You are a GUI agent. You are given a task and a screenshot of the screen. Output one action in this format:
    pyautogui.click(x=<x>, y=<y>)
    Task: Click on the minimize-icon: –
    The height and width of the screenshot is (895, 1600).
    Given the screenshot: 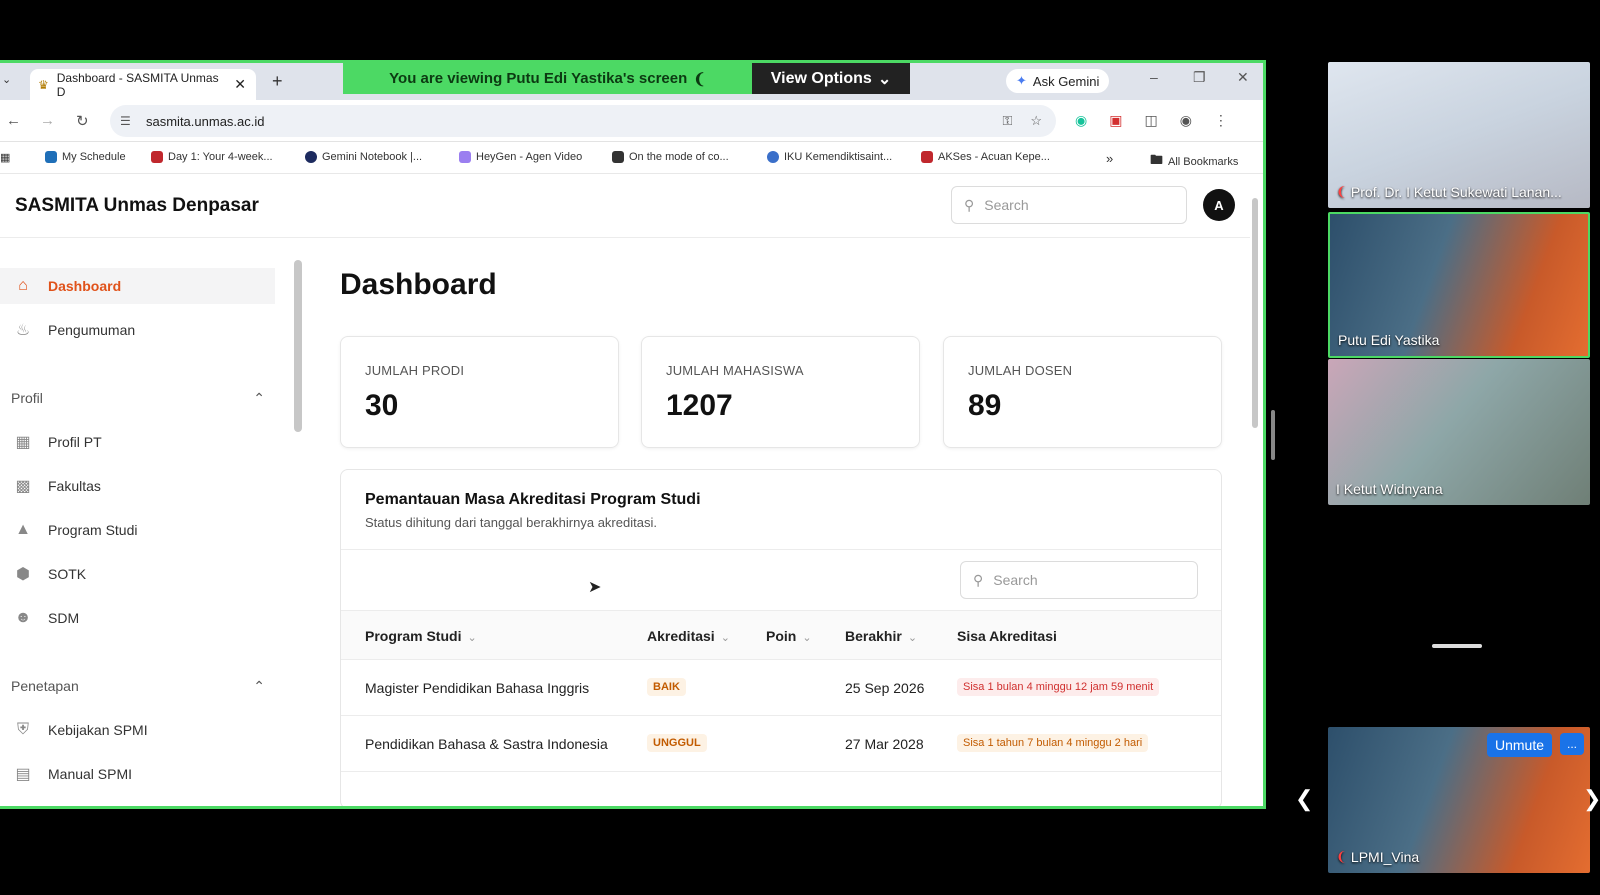 What is the action you would take?
    pyautogui.click(x=1154, y=77)
    